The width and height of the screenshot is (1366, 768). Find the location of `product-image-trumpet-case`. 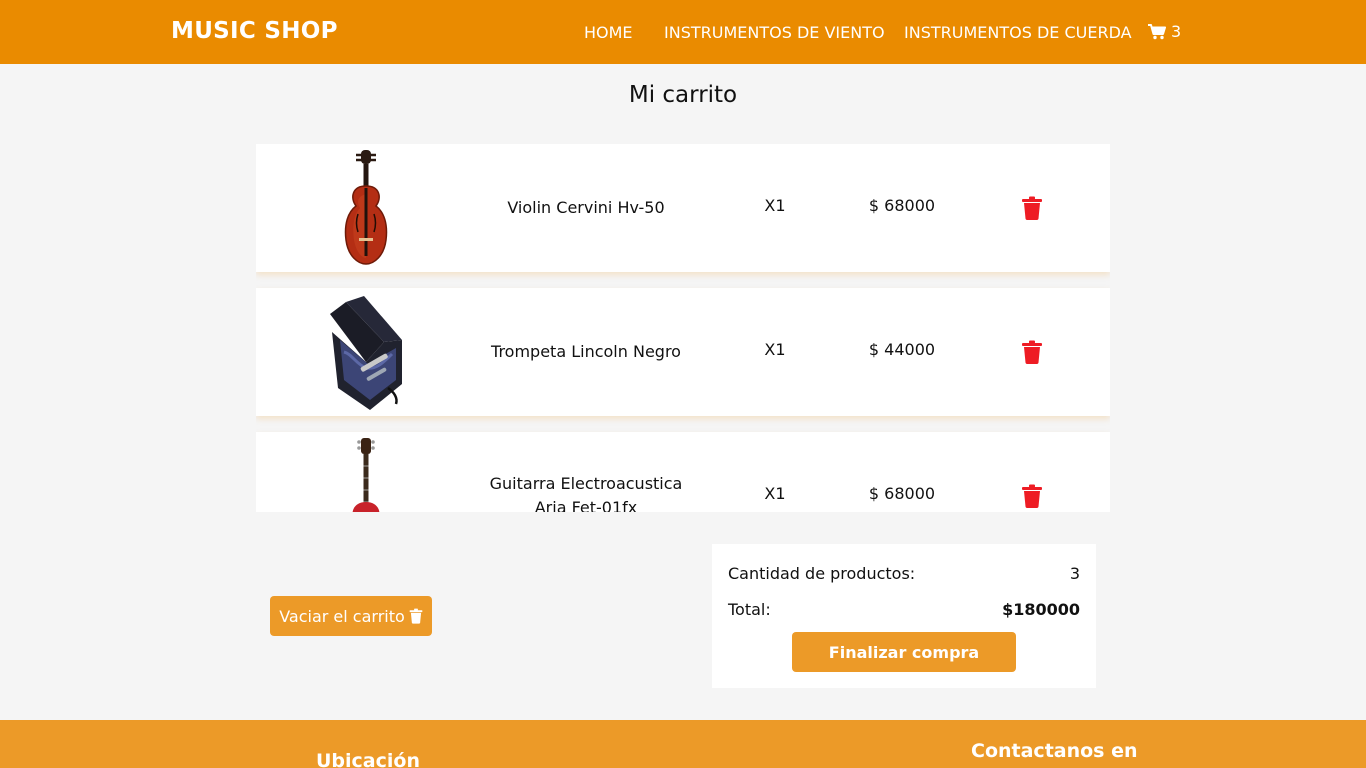

product-image-trumpet-case is located at coordinates (366, 353).